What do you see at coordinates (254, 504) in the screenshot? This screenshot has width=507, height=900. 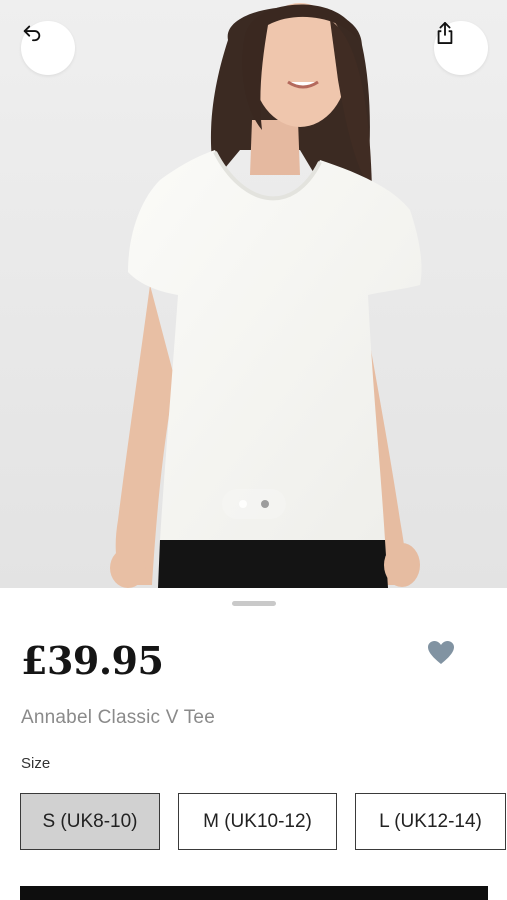 I see `carousel-indicator` at bounding box center [254, 504].